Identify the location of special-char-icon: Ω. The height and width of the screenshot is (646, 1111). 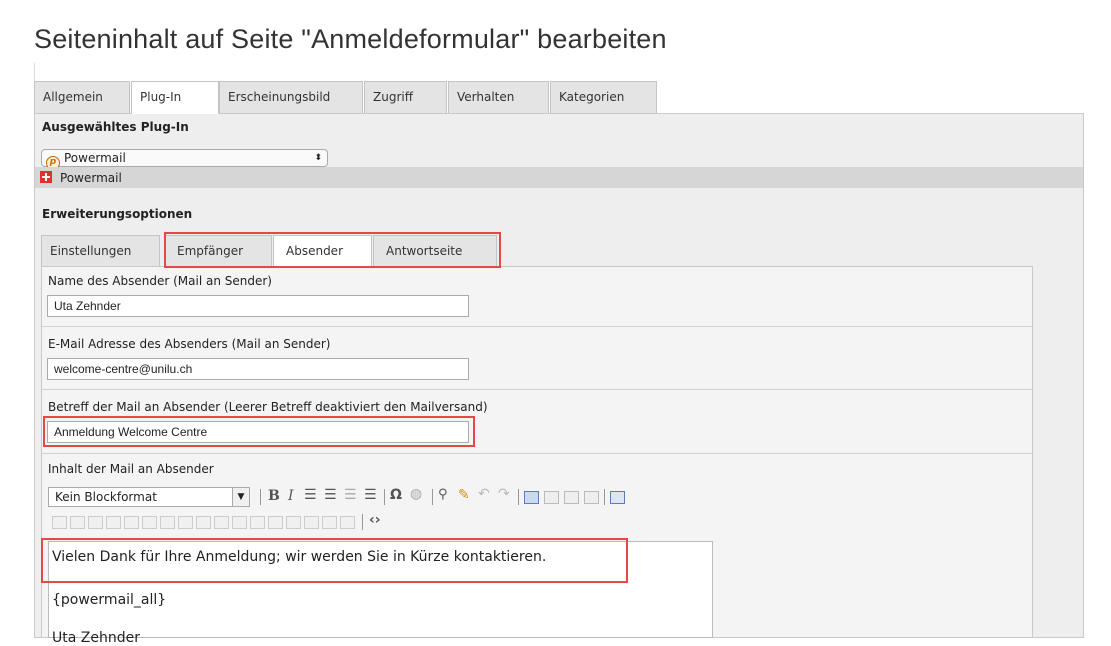
(396, 495).